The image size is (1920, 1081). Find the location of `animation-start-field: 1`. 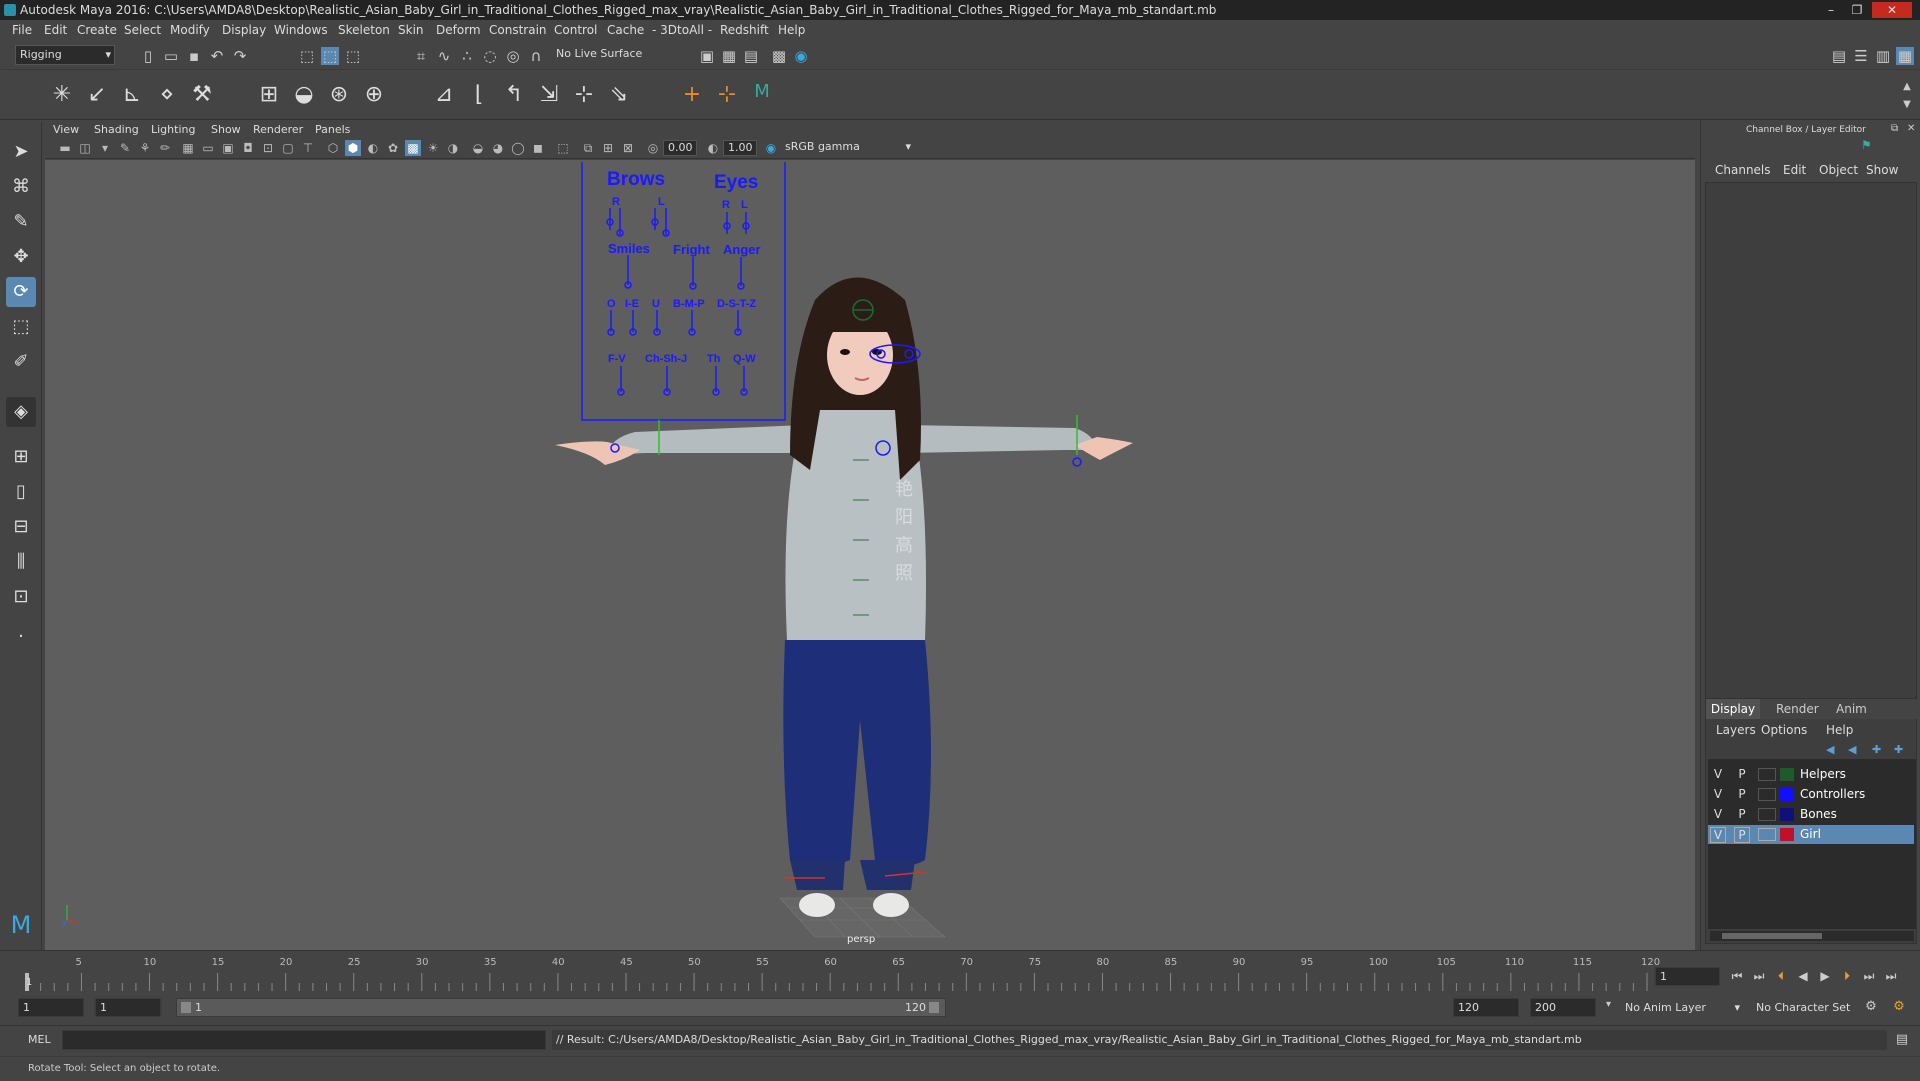

animation-start-field: 1 is located at coordinates (51, 1007).